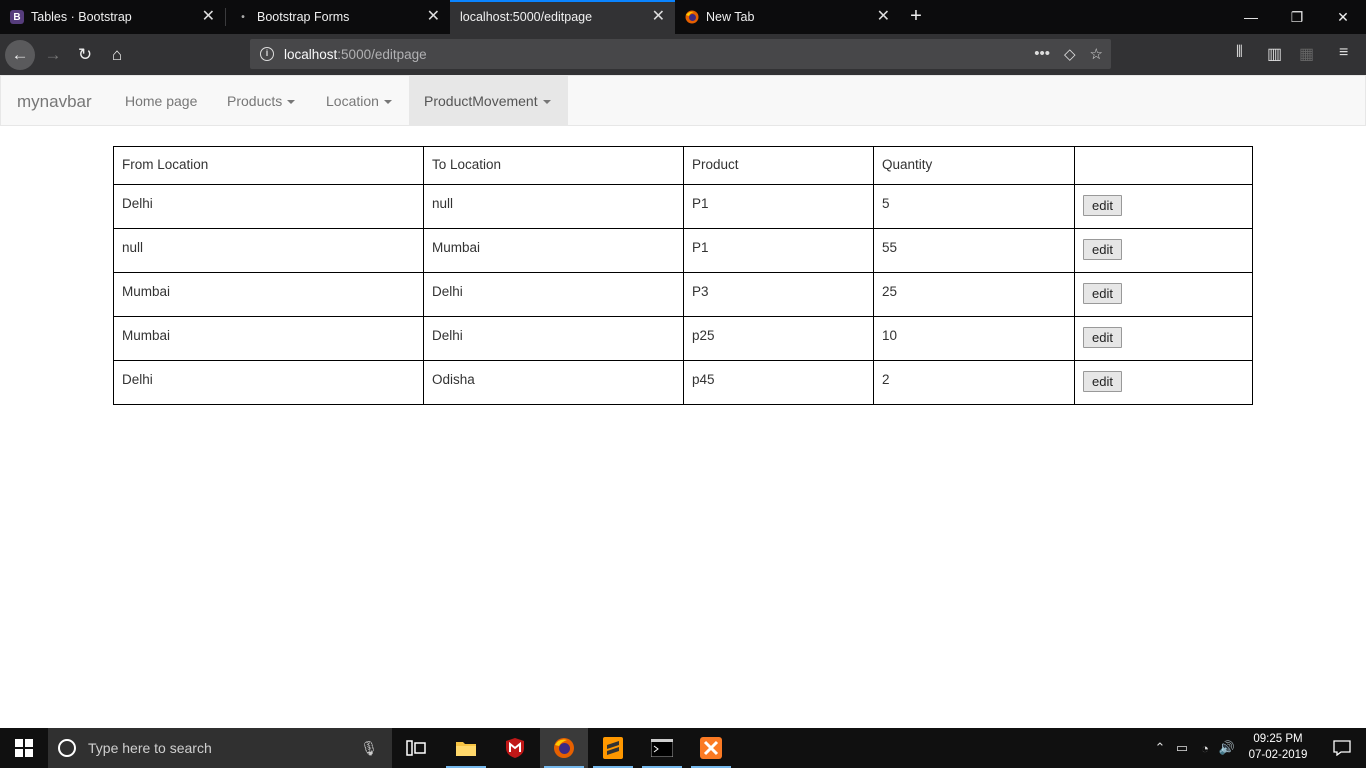 The width and height of the screenshot is (1366, 768). I want to click on terminal-icon, so click(662, 748).